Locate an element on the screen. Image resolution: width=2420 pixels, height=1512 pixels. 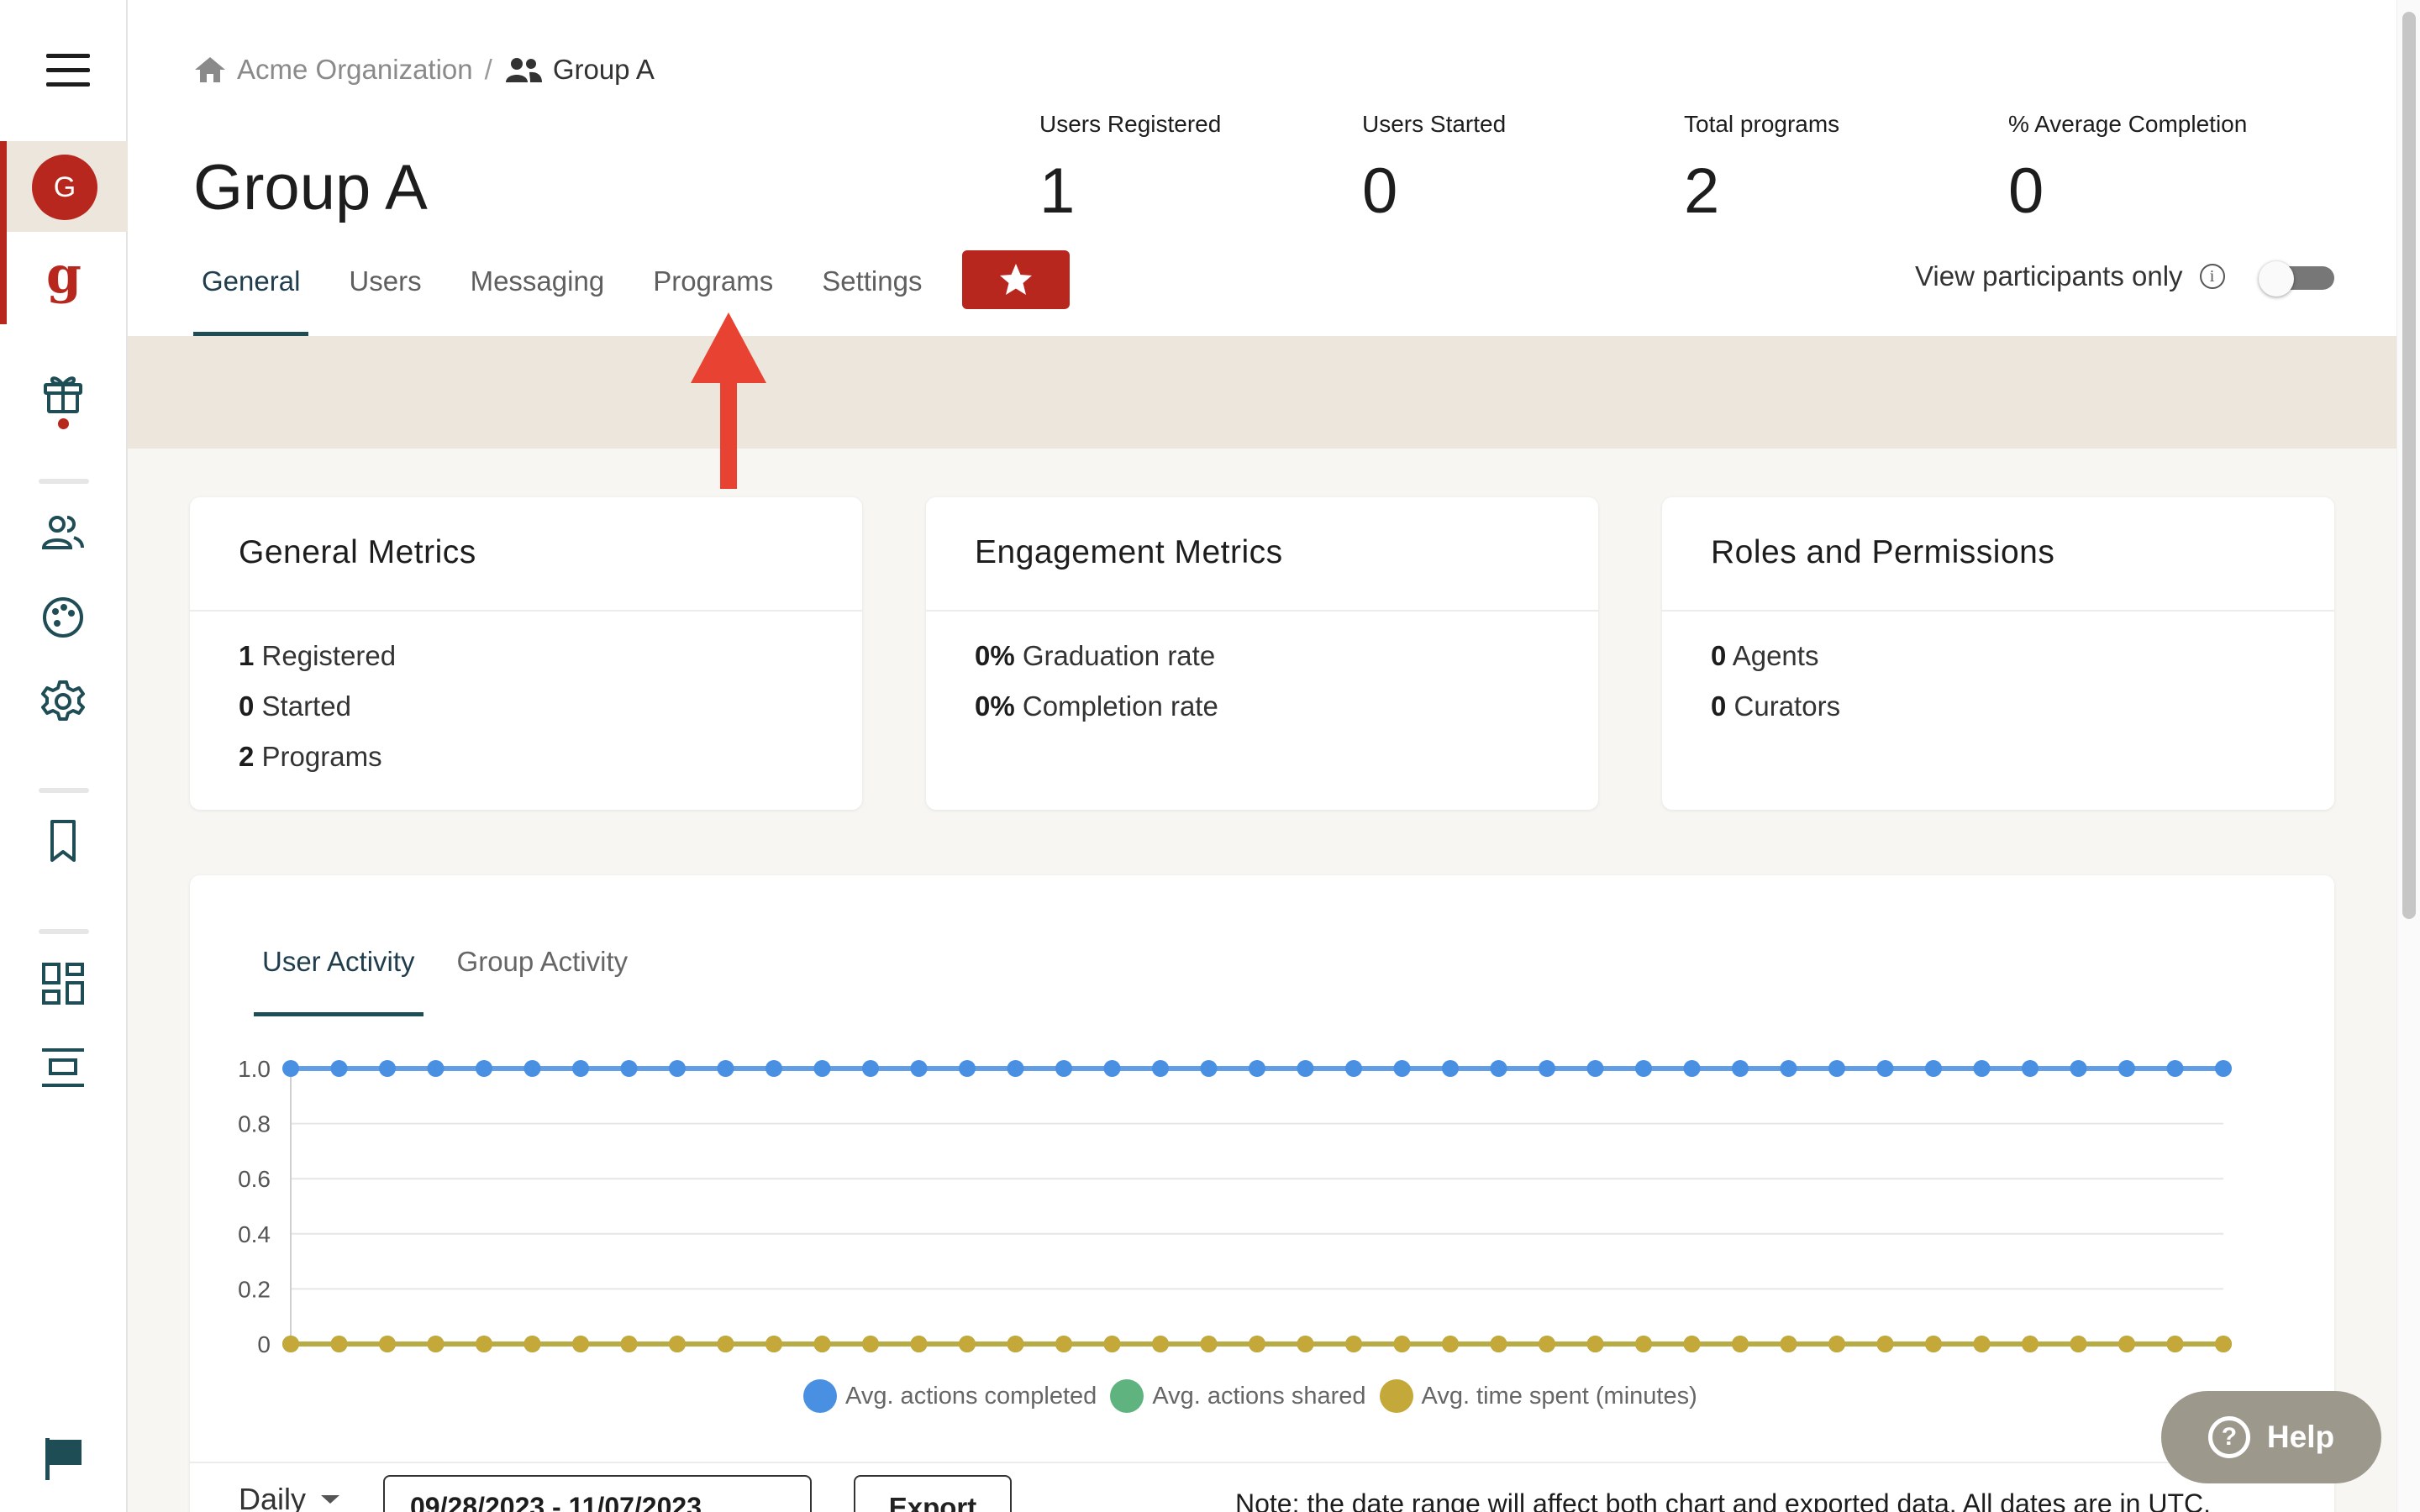
period-select: Daily is located at coordinates (289, 1497).